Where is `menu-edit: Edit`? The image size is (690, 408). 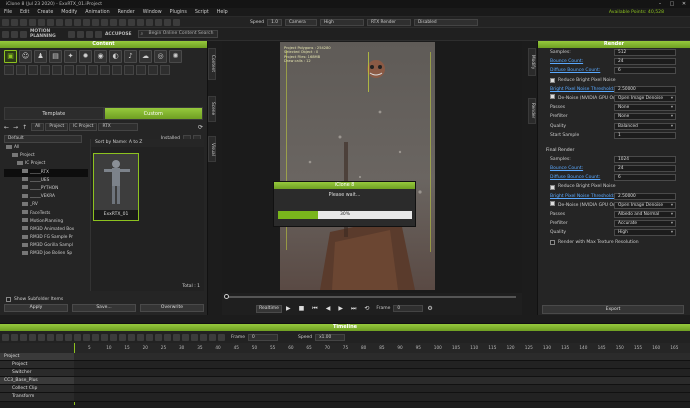 menu-edit: Edit is located at coordinates (24, 12).